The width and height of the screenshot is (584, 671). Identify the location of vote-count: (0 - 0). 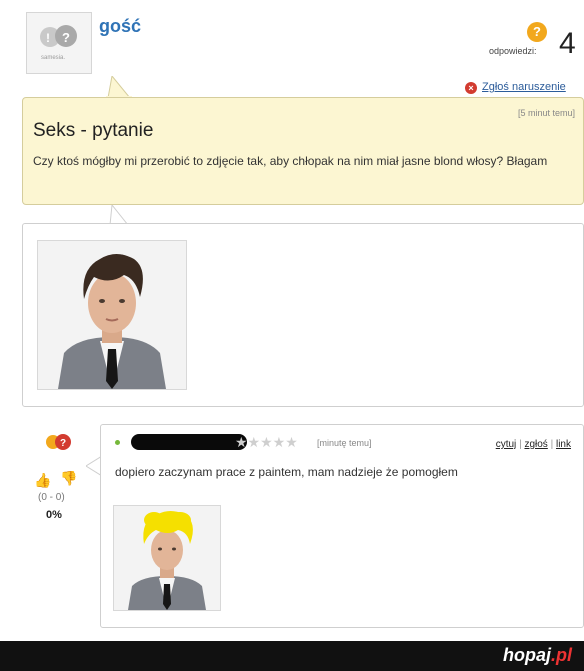
(51, 497).